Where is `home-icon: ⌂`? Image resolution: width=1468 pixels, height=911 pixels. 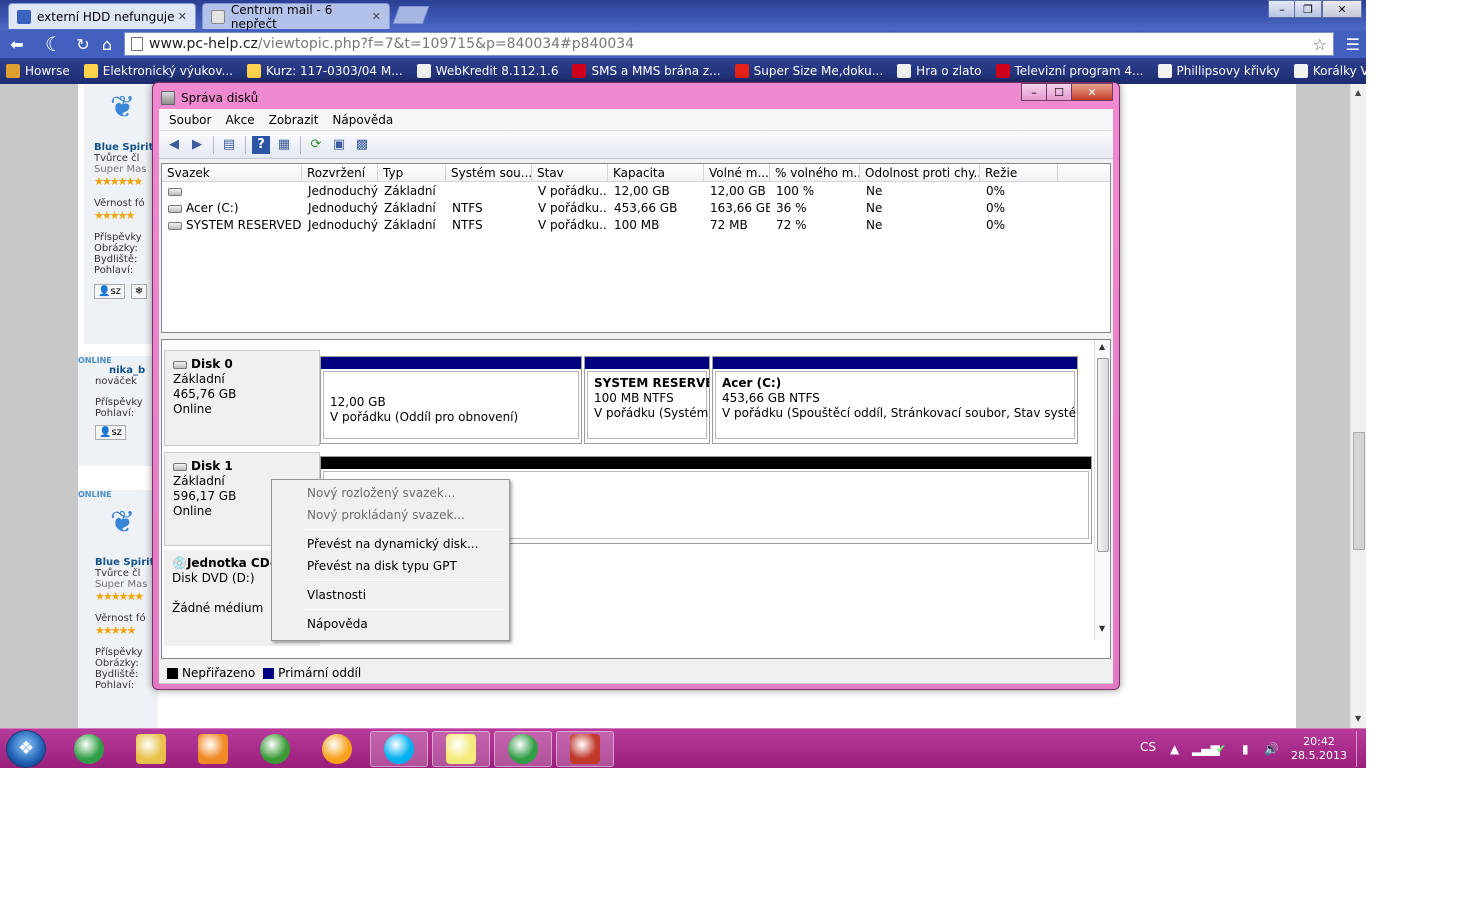
home-icon: ⌂ is located at coordinates (107, 44).